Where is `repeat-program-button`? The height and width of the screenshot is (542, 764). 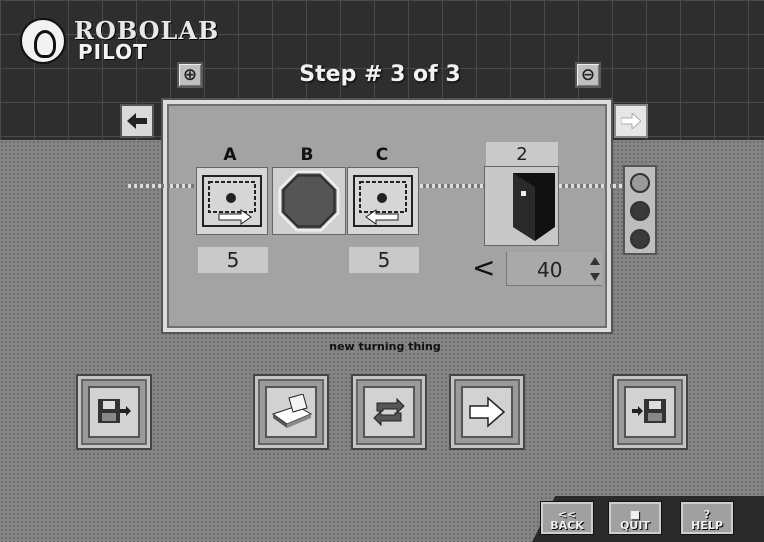
repeat-program-button is located at coordinates (389, 412).